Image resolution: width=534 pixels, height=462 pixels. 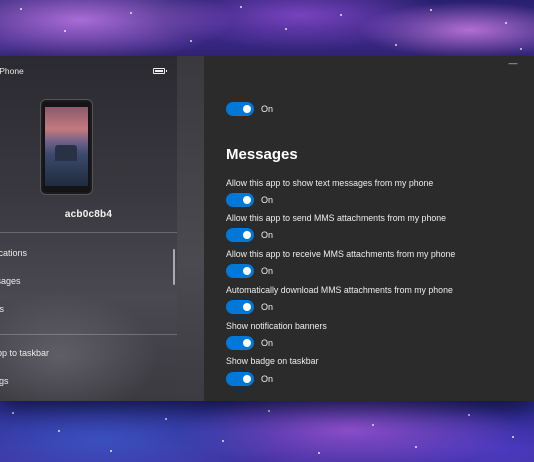 I want to click on setting-toggle-row-auto-download-mms: On, so click(x=249, y=307).